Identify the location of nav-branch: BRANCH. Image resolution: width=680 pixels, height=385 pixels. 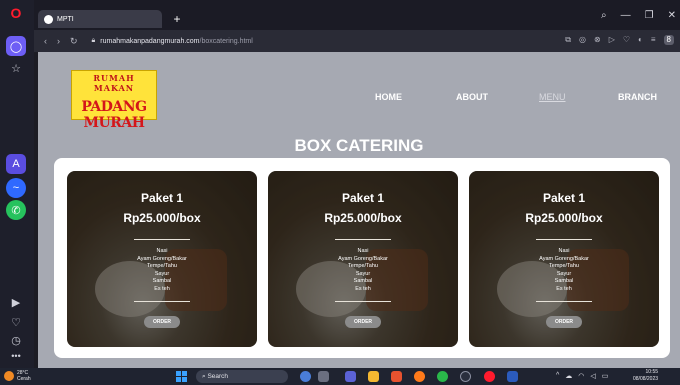
(637, 97).